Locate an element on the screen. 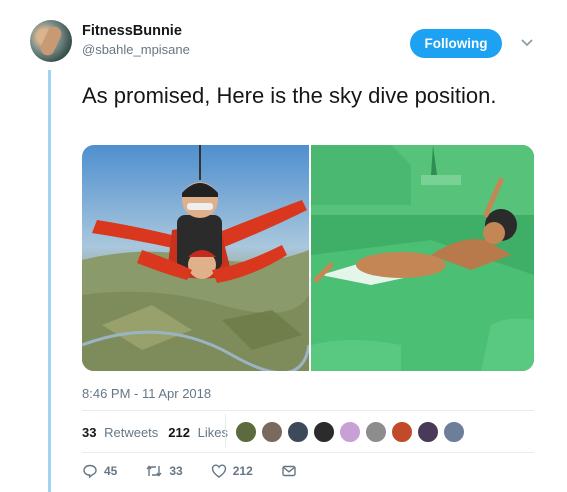 Image resolution: width=567 pixels, height=492 pixels. stats-separator is located at coordinates (225, 431).